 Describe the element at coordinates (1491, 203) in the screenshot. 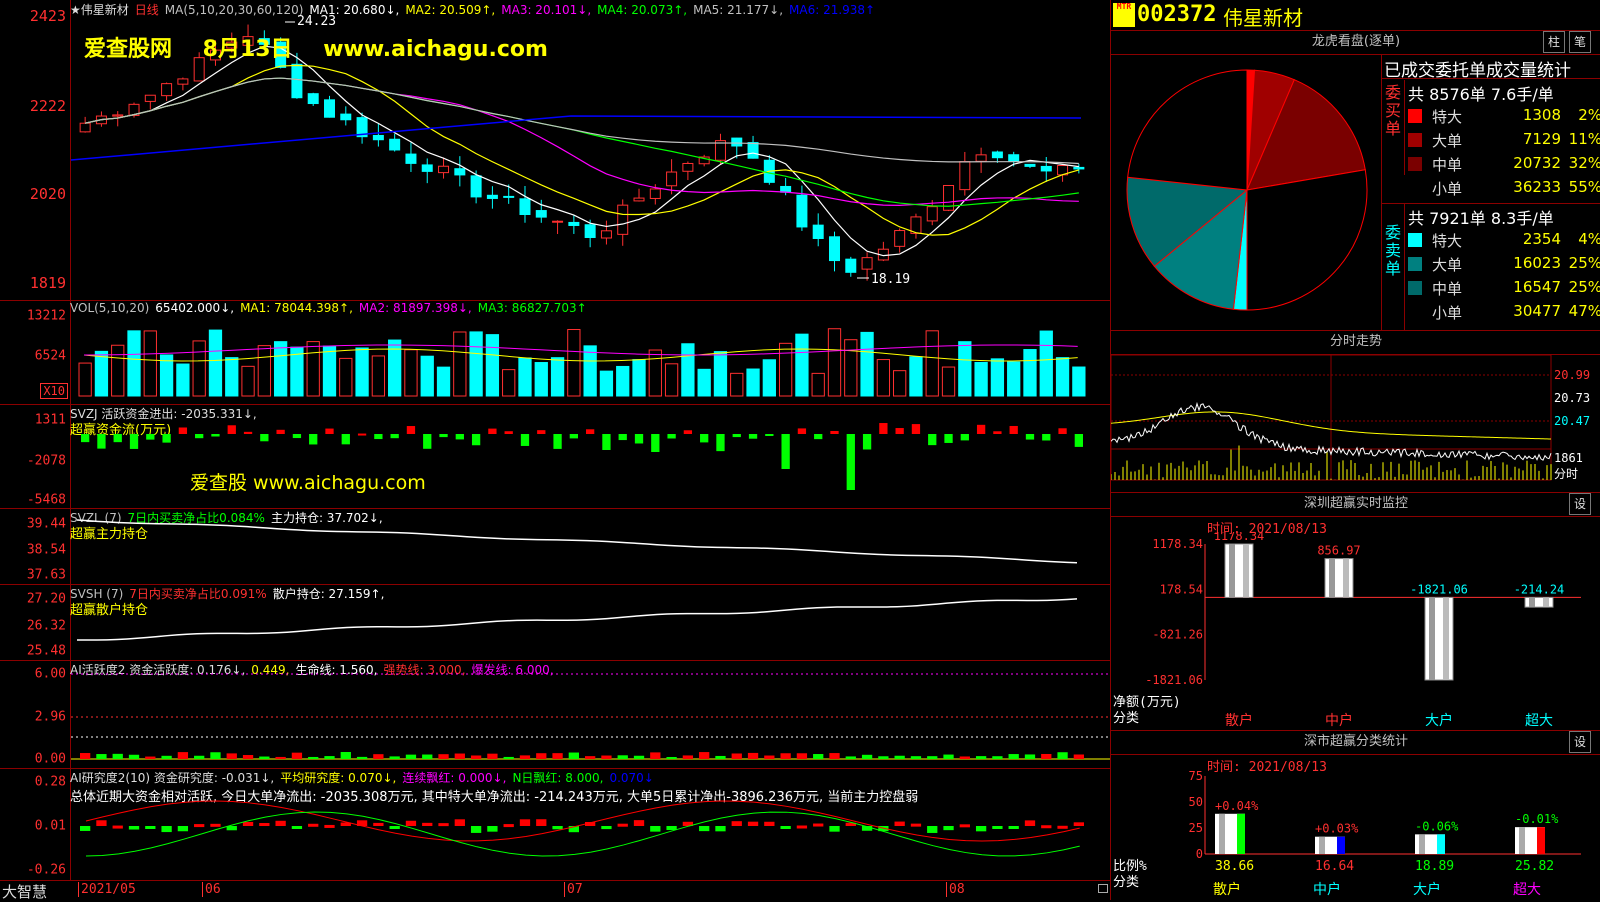

I see `table-divider` at that location.